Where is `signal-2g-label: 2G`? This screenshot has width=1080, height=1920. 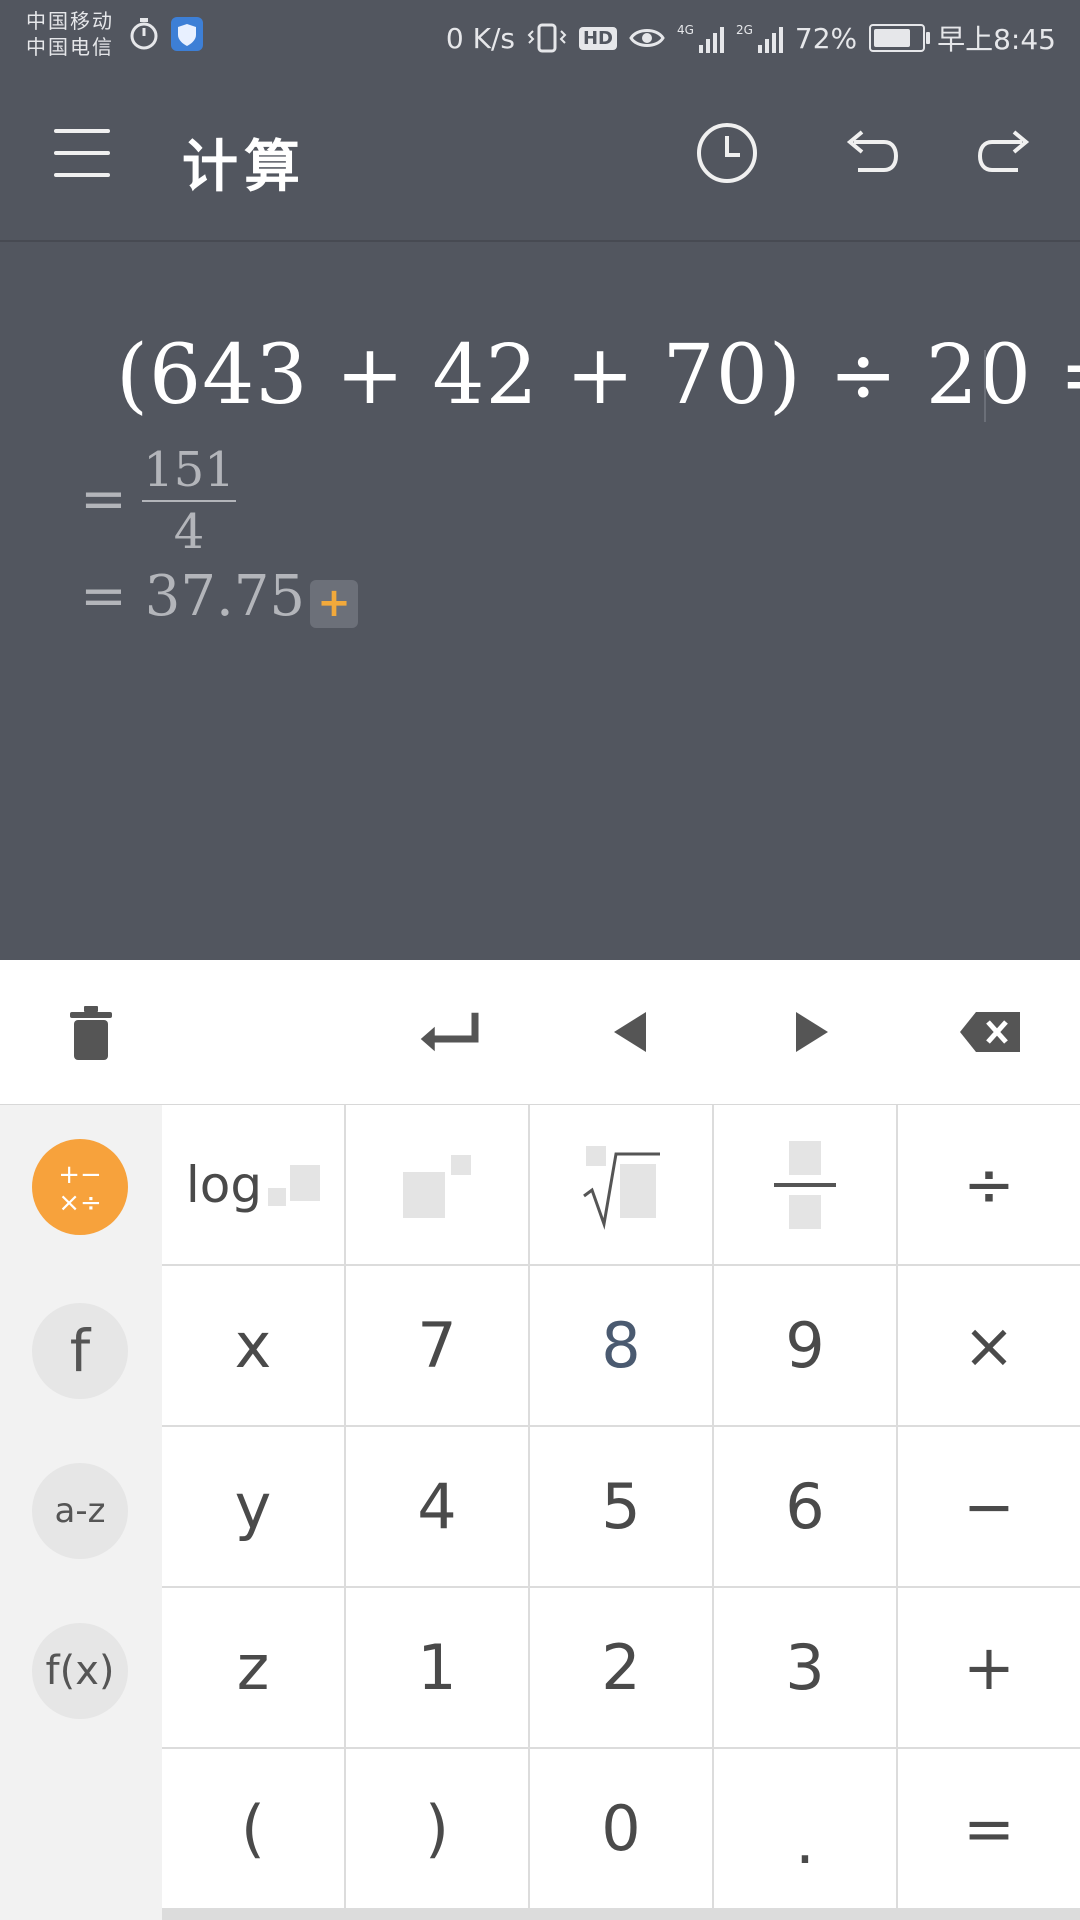
signal-2g-label: 2G is located at coordinates (744, 30).